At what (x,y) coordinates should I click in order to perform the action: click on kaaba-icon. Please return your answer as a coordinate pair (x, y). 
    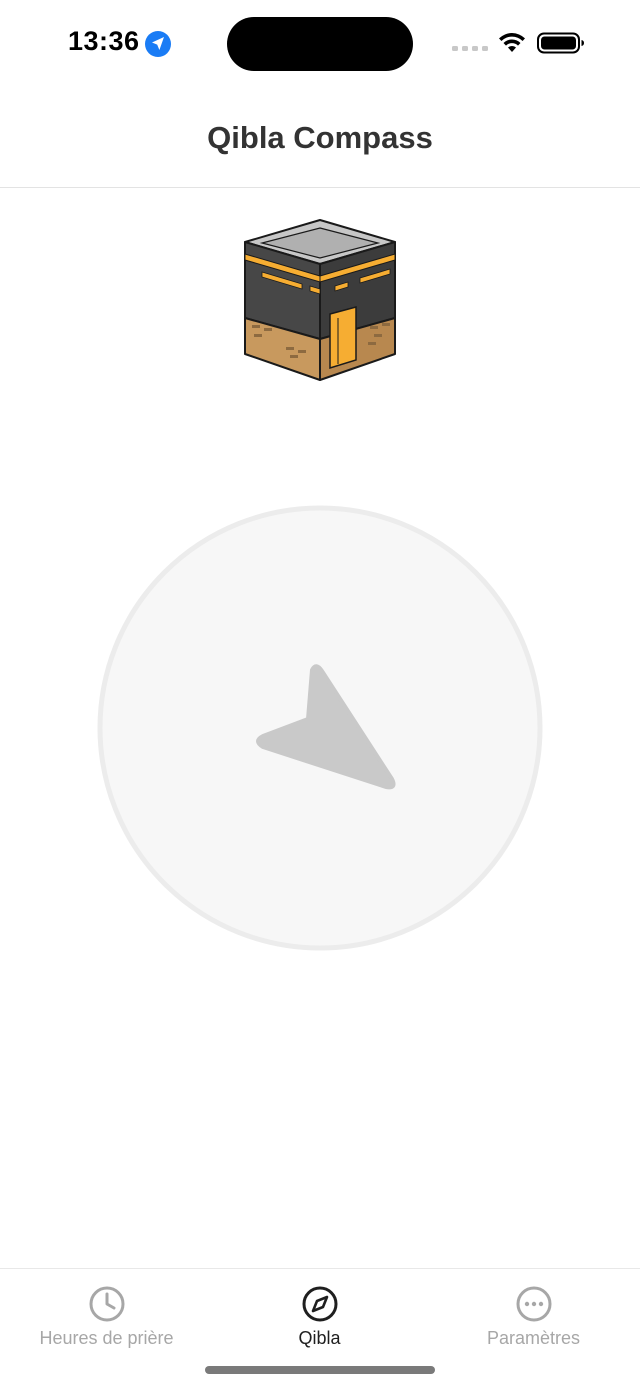
    Looking at the image, I should click on (320, 300).